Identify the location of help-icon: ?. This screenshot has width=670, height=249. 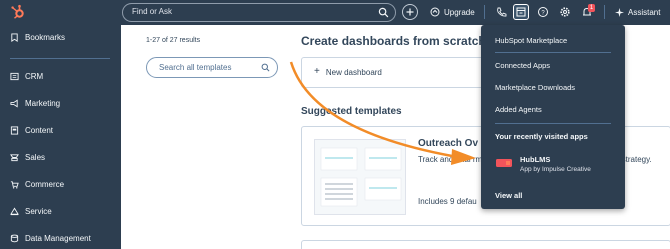
(543, 12).